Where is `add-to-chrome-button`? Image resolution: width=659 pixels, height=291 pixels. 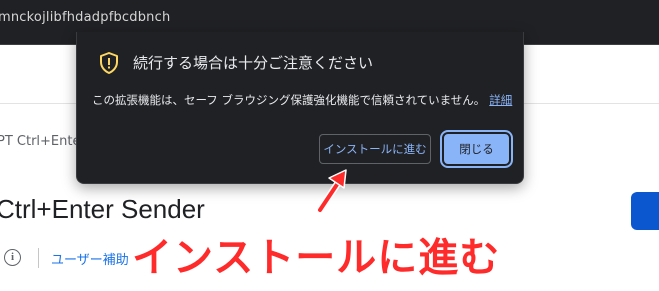
add-to-chrome-button is located at coordinates (645, 211).